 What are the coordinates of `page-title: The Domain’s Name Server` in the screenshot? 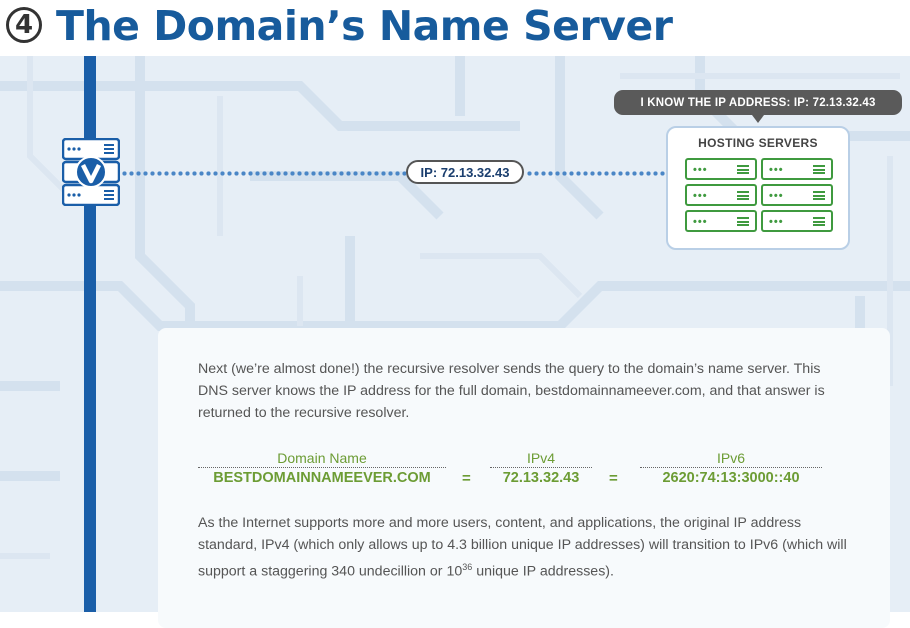 It's located at (364, 26).